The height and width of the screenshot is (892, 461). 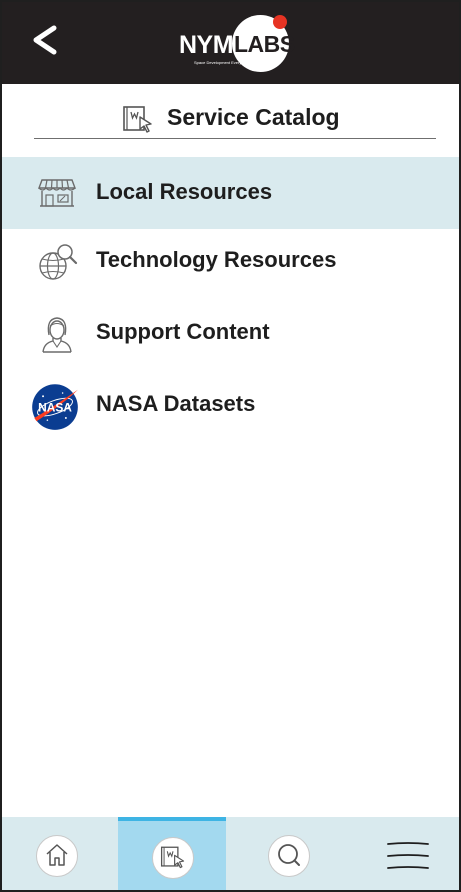 I want to click on nav-menu-button, so click(x=404, y=853).